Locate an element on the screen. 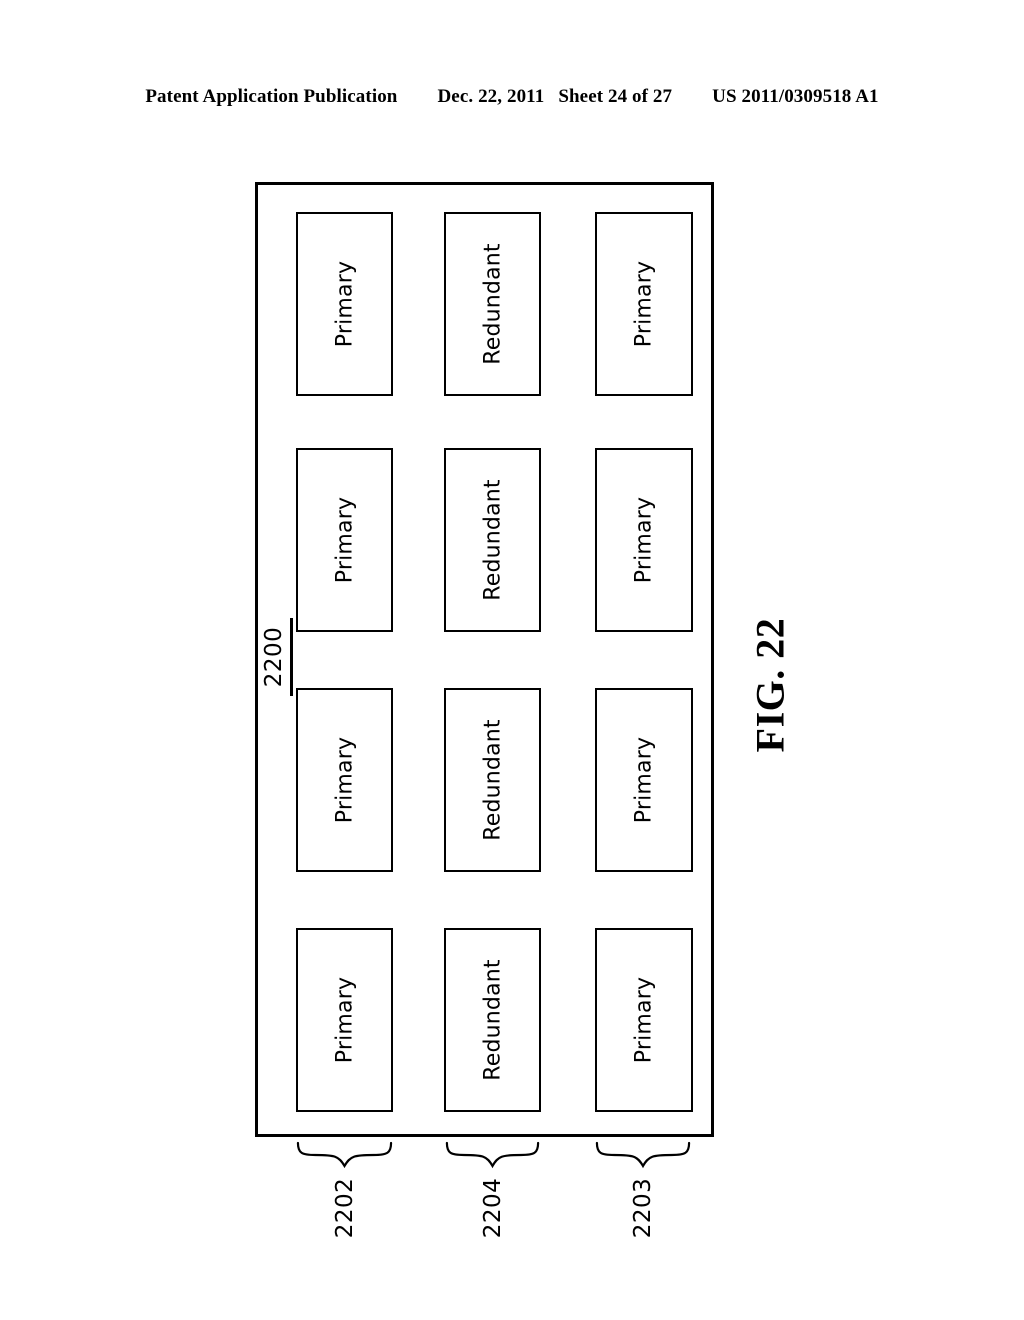 This screenshot has height=1320, width=1024. reference-underline is located at coordinates (291, 657).